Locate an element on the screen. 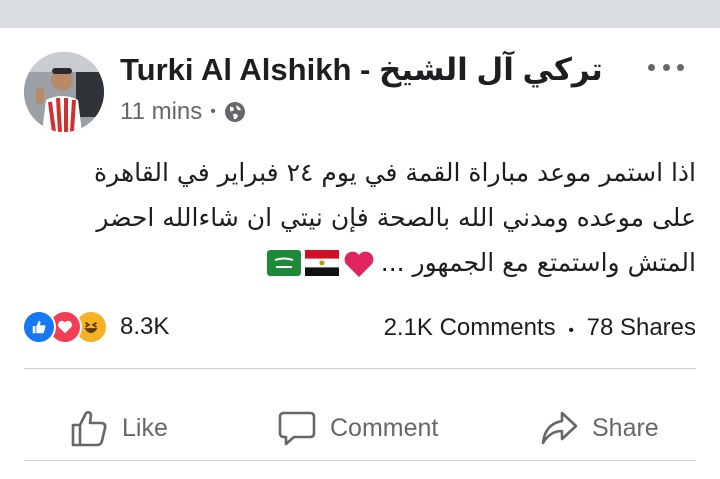 The width and height of the screenshot is (720, 479). author-avatar is located at coordinates (64, 92).